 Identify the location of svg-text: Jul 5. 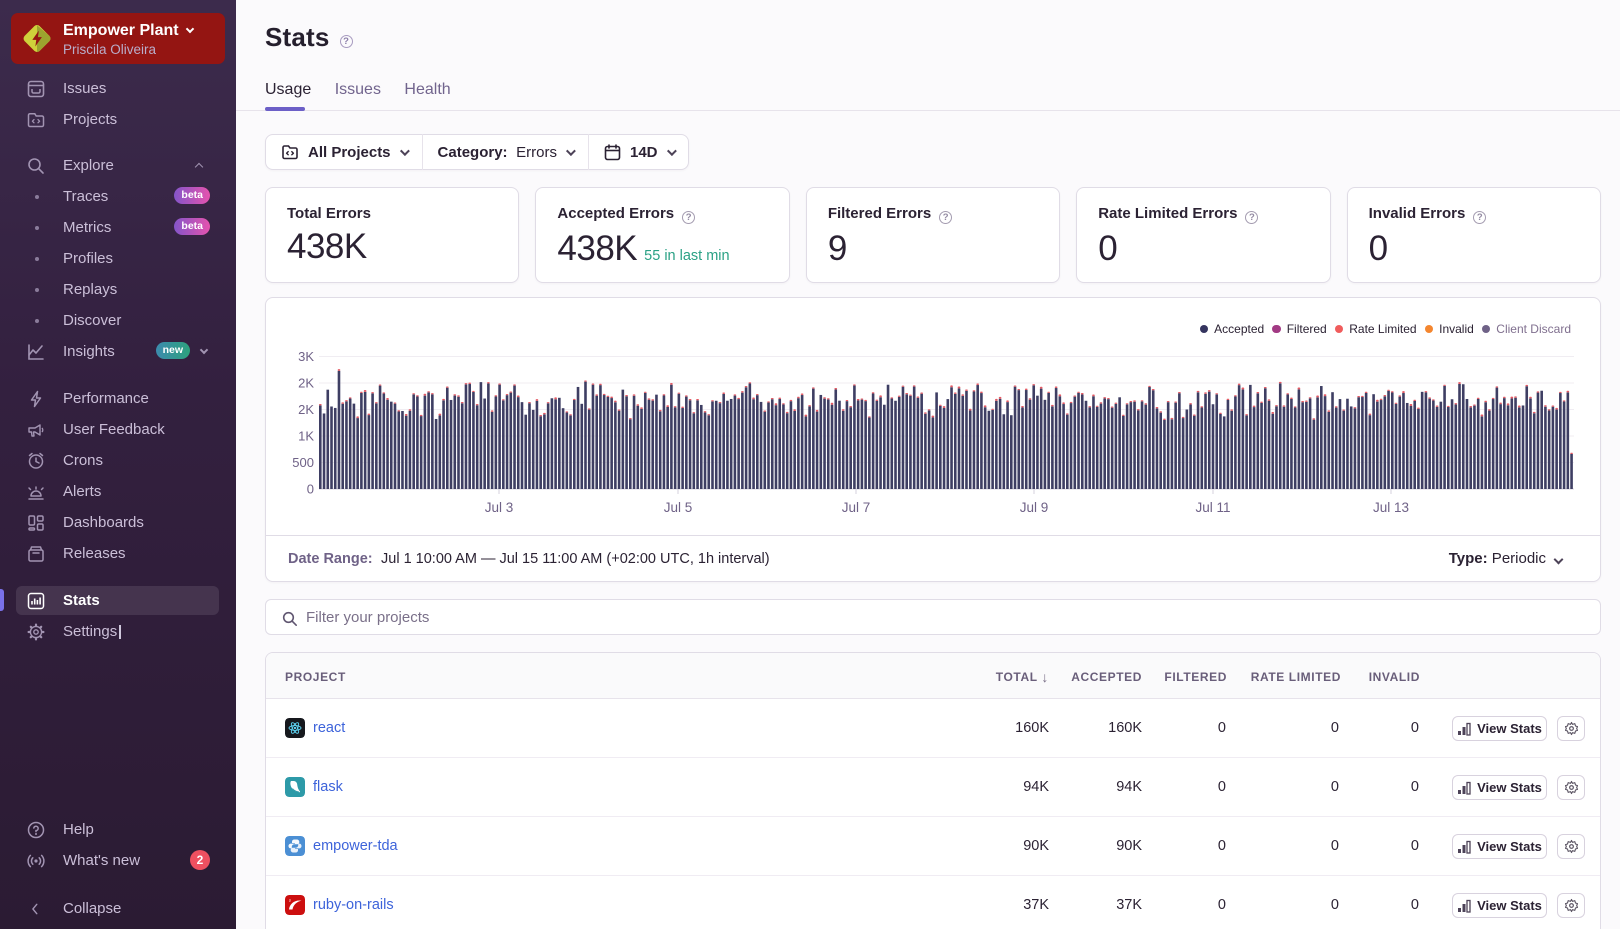
(678, 507).